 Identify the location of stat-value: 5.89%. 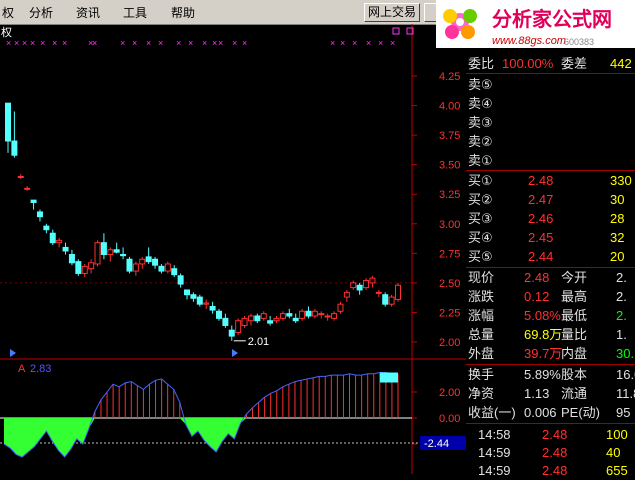
(542, 374).